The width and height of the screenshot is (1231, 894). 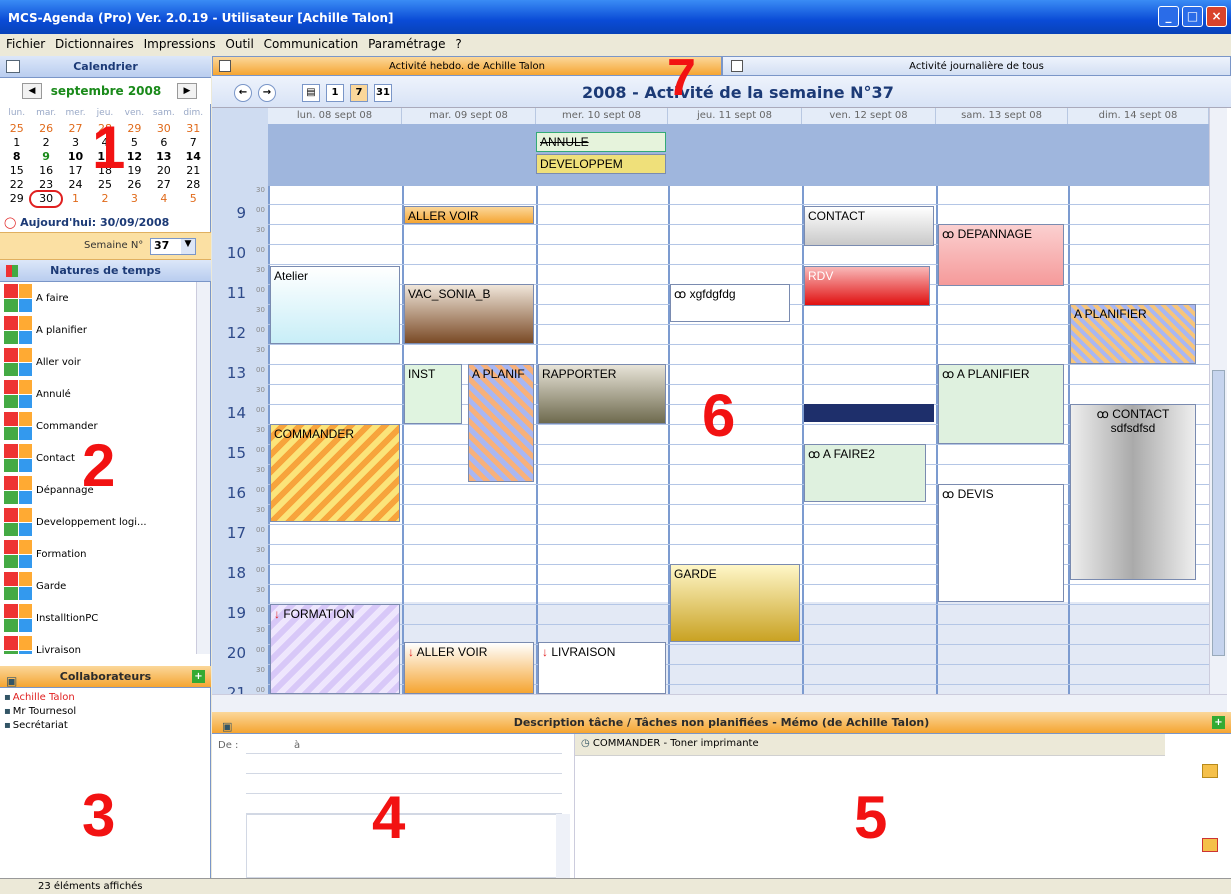 I want to click on horizontal-scrollbar, so click(x=719, y=703).